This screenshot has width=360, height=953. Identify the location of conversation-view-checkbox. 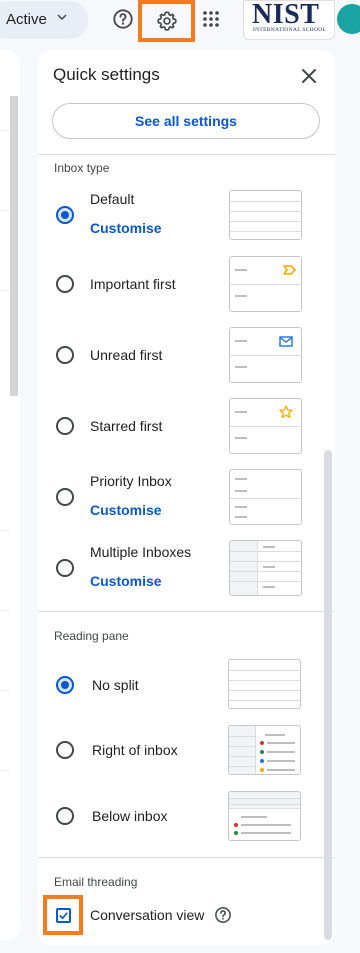
(63, 915).